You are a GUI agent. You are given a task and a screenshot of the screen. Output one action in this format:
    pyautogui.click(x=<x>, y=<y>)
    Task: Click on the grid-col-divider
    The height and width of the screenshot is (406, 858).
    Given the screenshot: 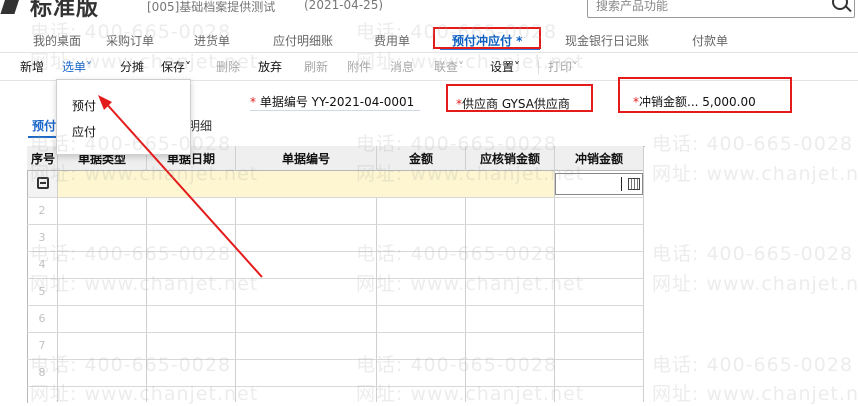 What is the action you would take?
    pyautogui.click(x=643, y=274)
    